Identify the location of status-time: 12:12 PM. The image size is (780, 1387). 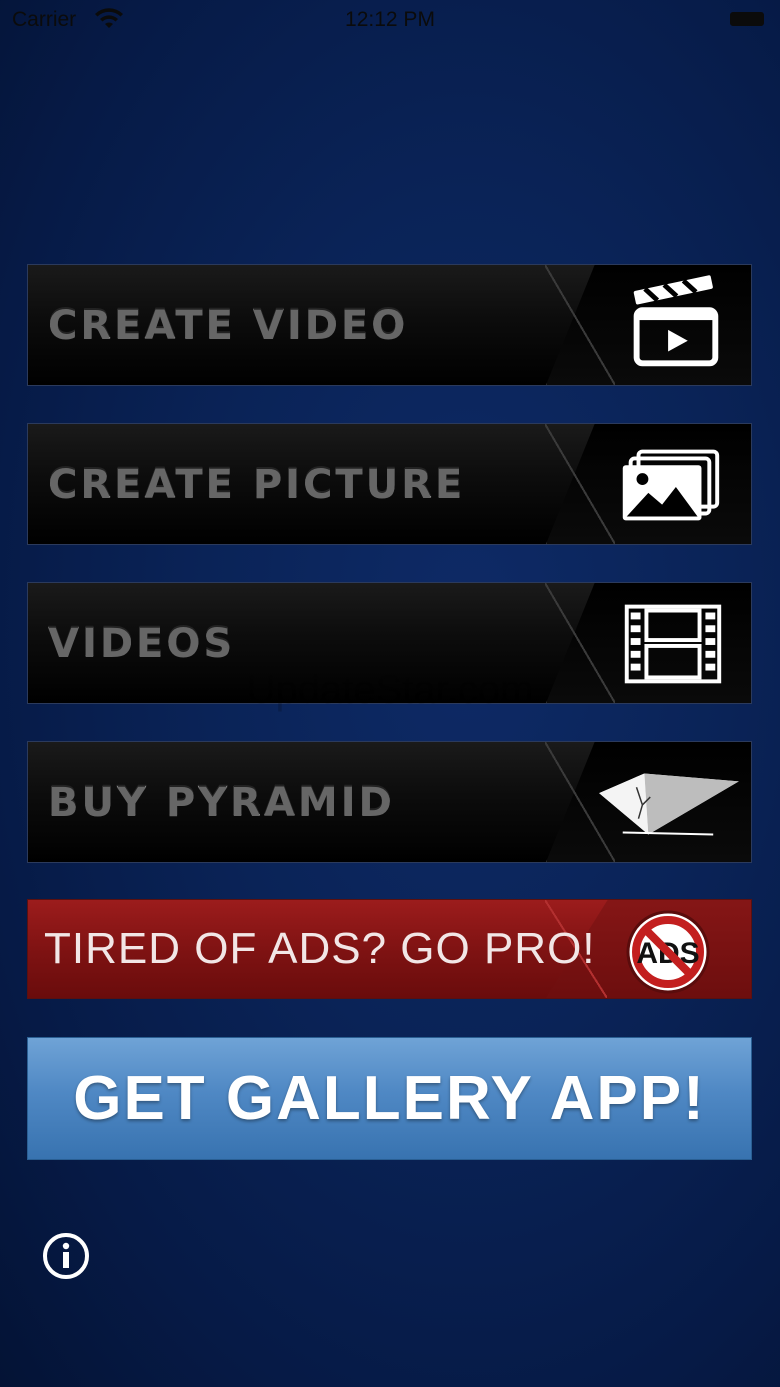
(390, 19).